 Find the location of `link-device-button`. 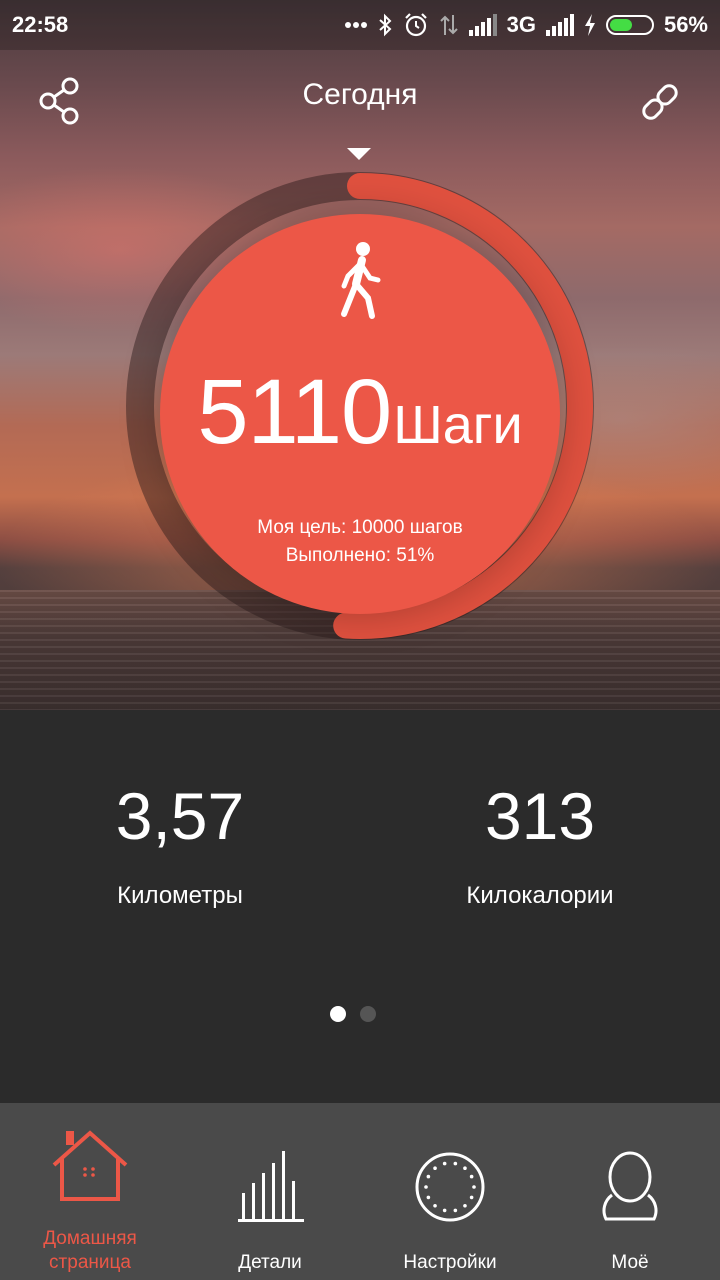

link-device-button is located at coordinates (660, 102).